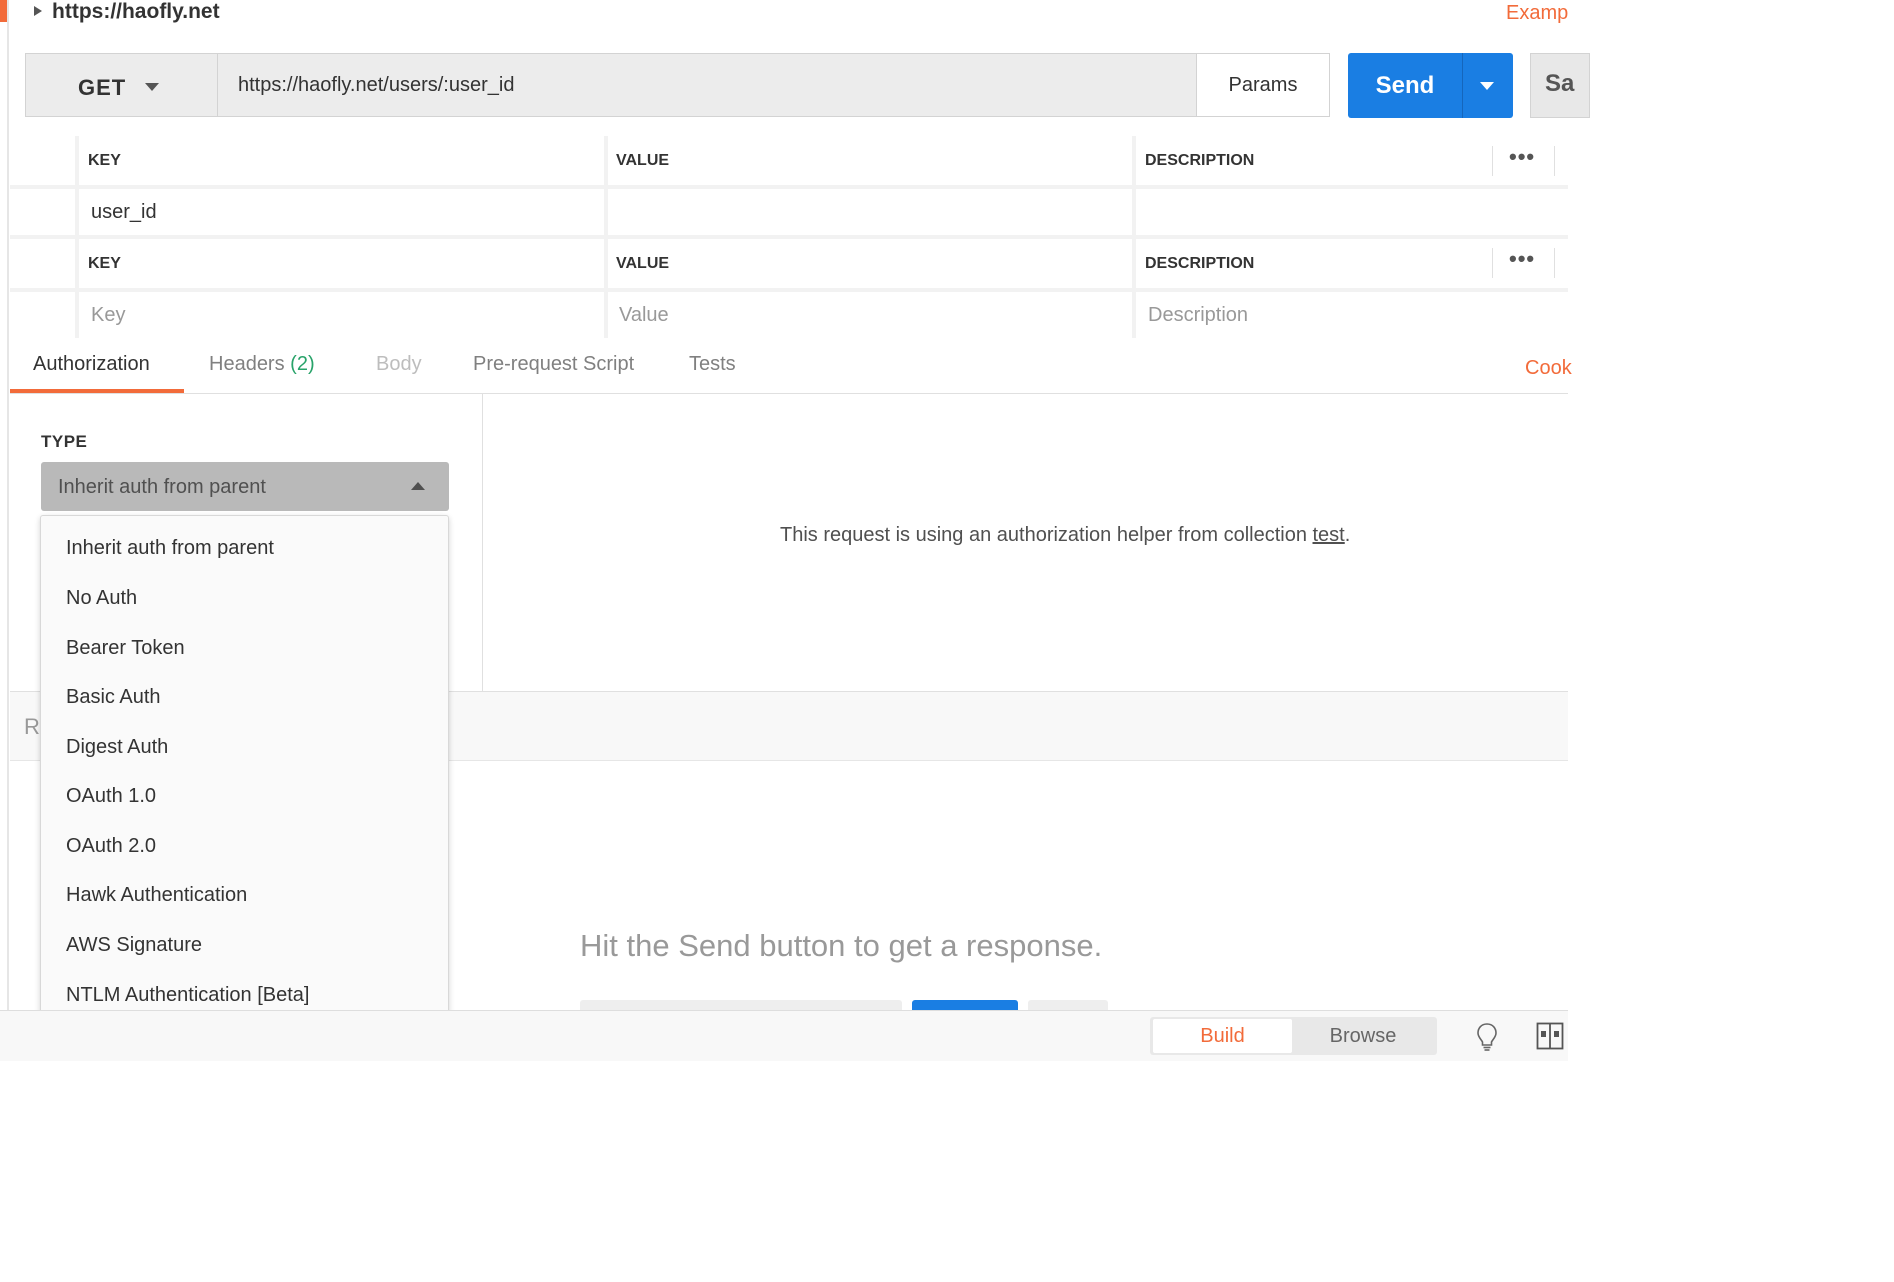 This screenshot has width=1894, height=1282. What do you see at coordinates (162, 487) in the screenshot?
I see `auth-type-selected-value: Inherit auth from parent` at bounding box center [162, 487].